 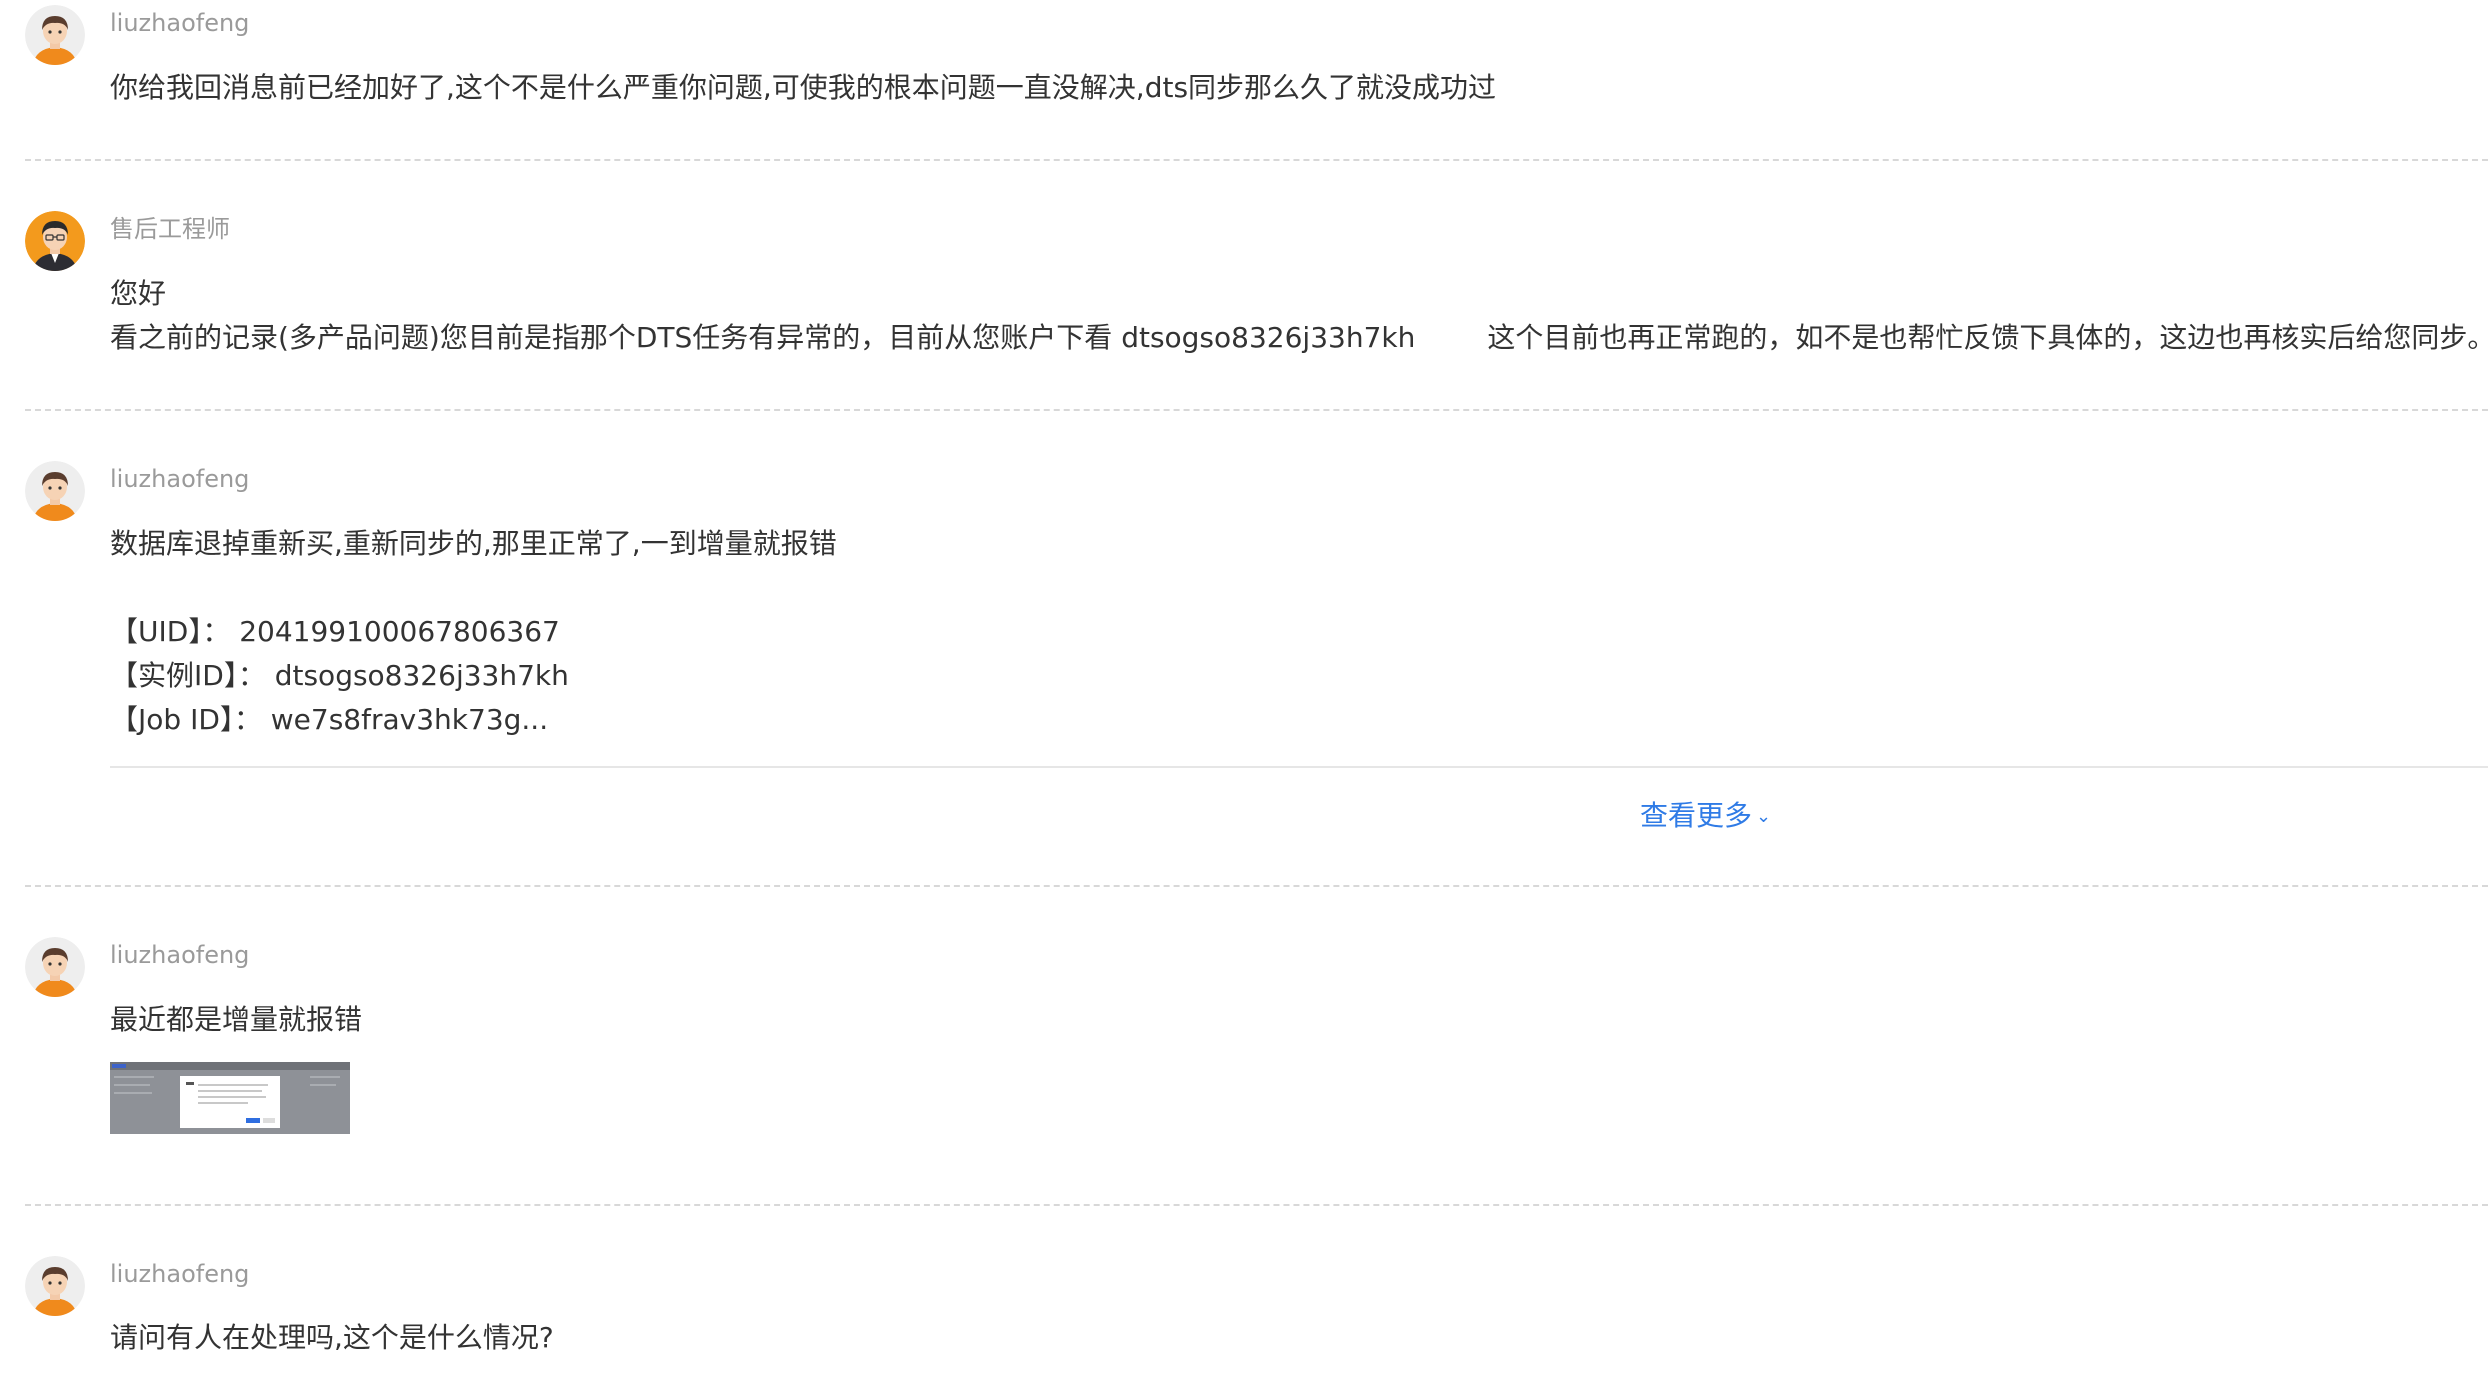 What do you see at coordinates (55, 241) in the screenshot?
I see `engineer-avatar-icon` at bounding box center [55, 241].